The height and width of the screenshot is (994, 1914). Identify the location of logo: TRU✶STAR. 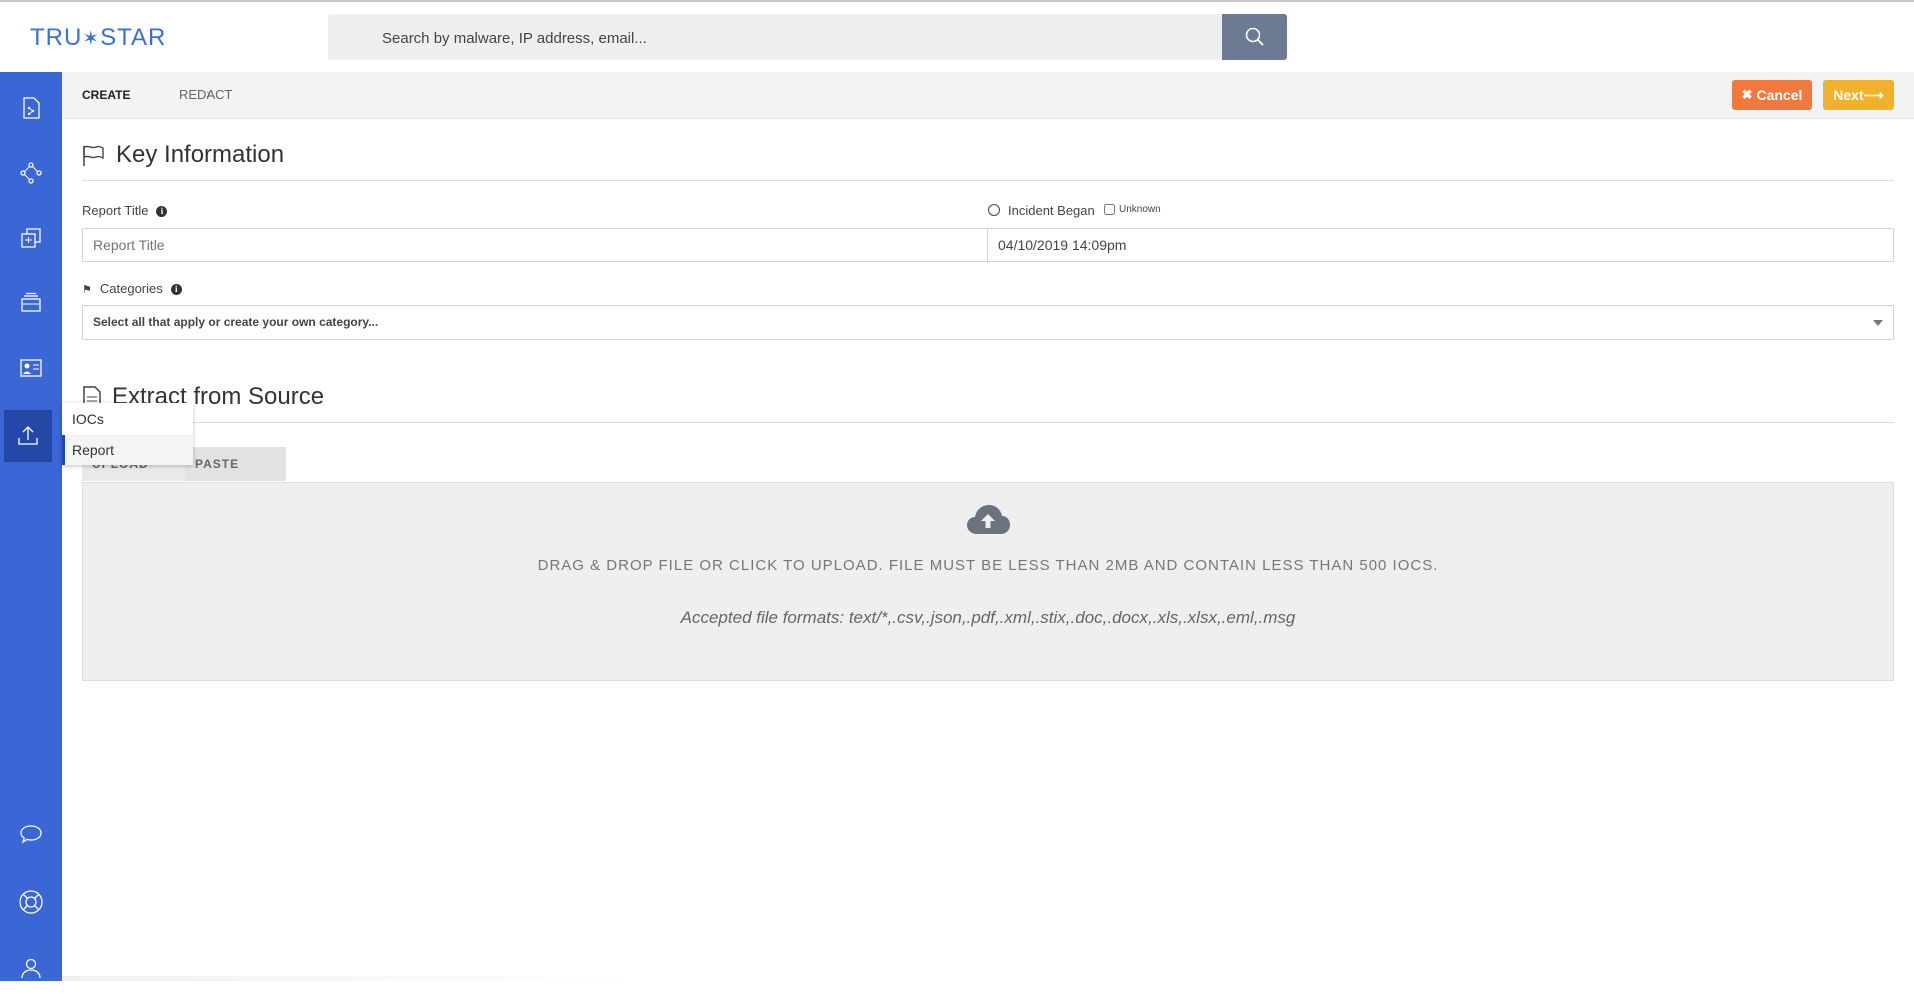
(98, 38).